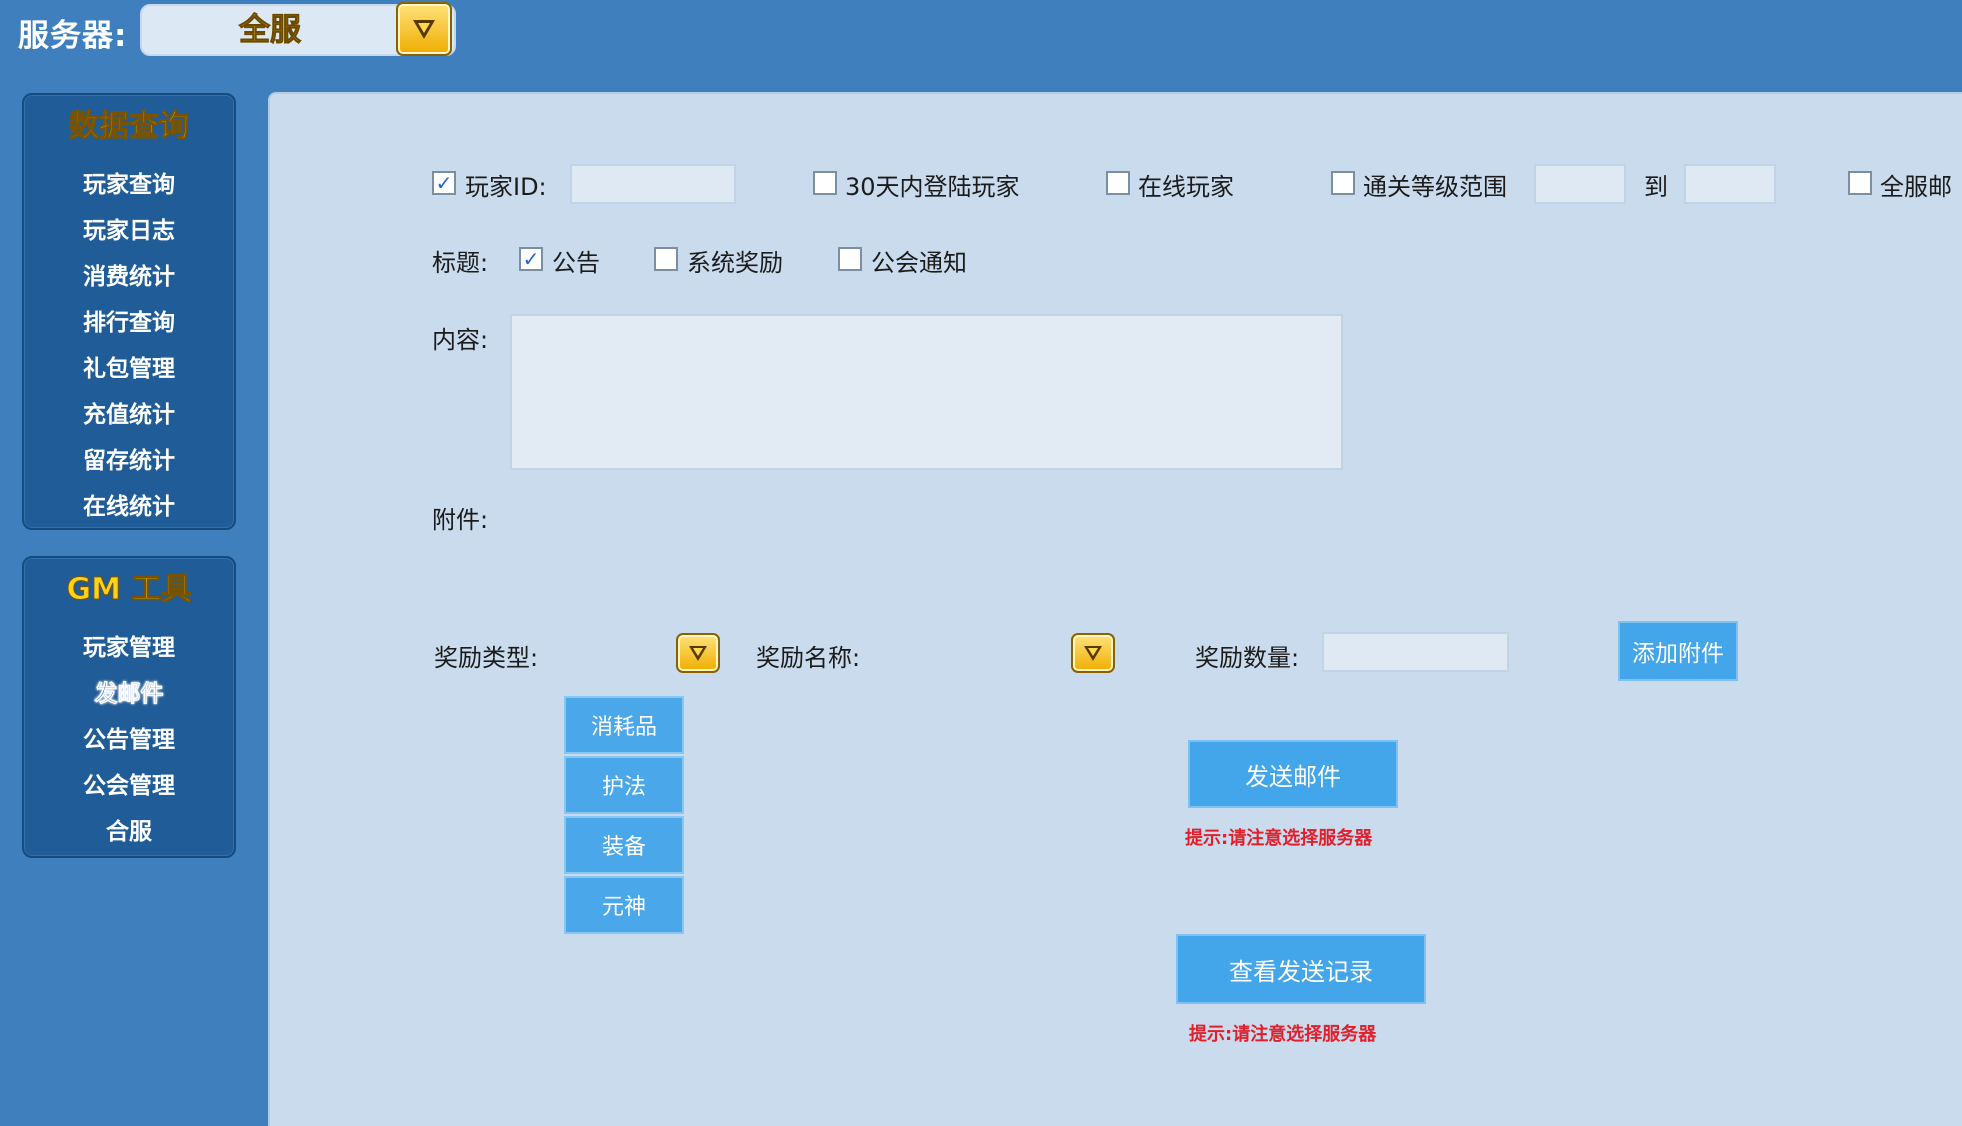  What do you see at coordinates (735, 263) in the screenshot?
I see `title-option-system-reward-label: 系统奖励` at bounding box center [735, 263].